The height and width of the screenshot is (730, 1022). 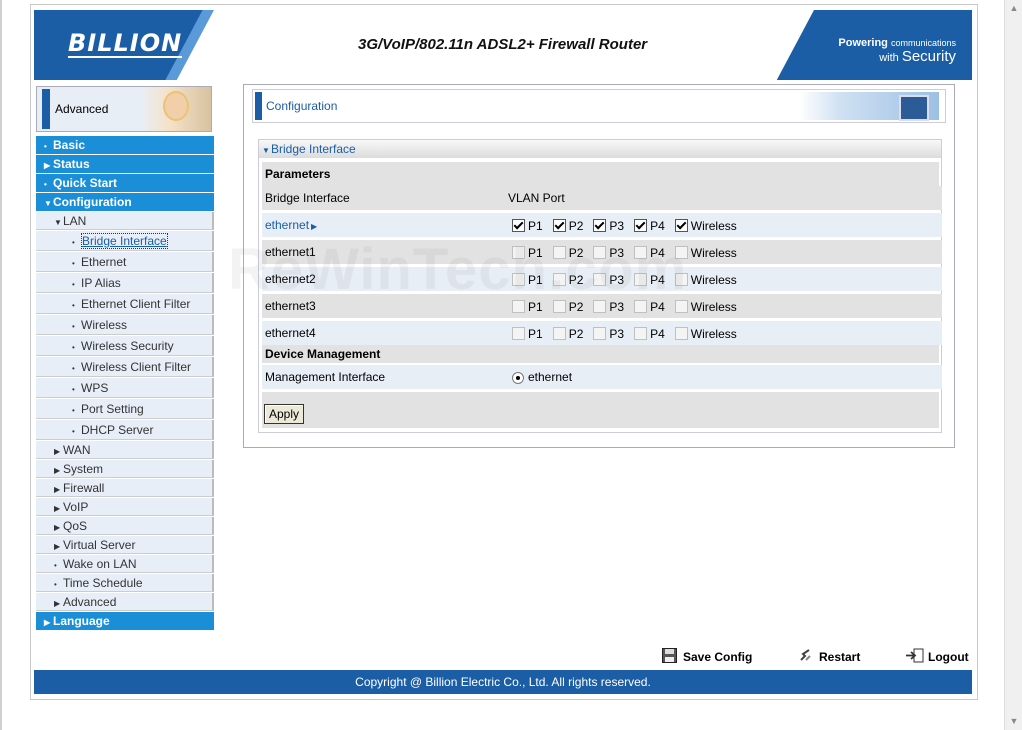 I want to click on interface-name: ethernet4, so click(x=290, y=333).